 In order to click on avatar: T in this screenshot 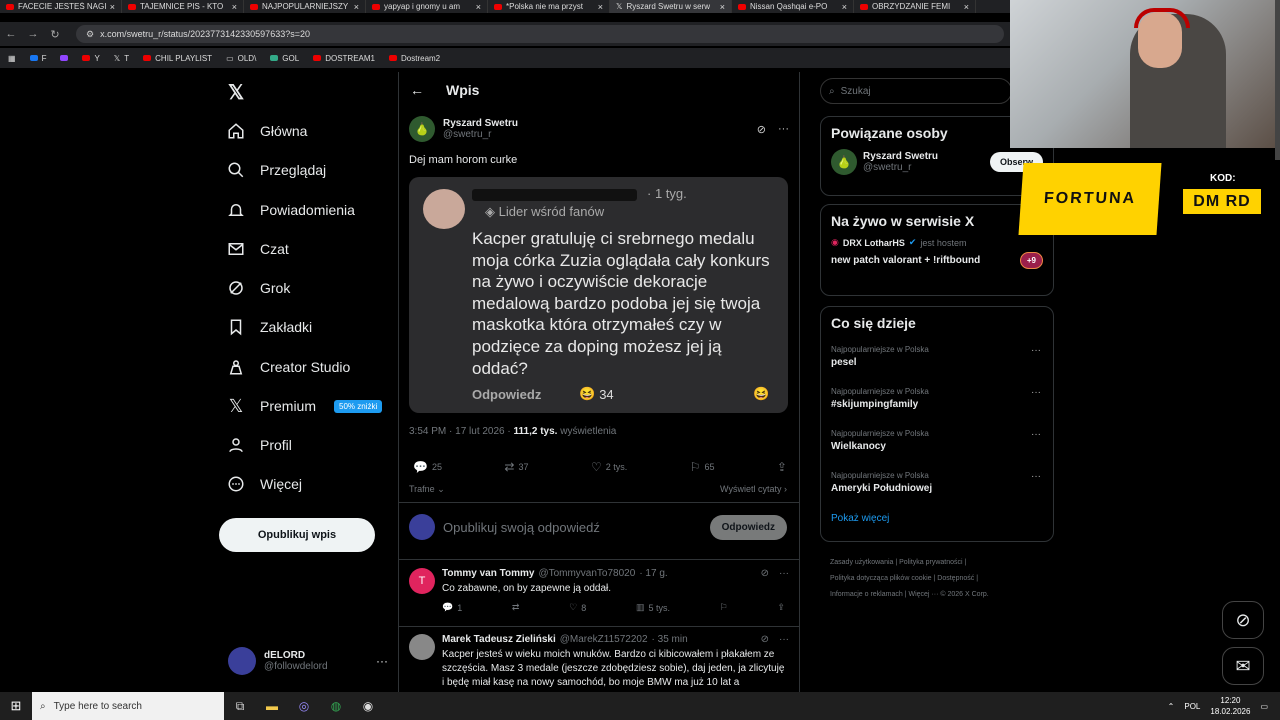, I will do `click(422, 581)`.